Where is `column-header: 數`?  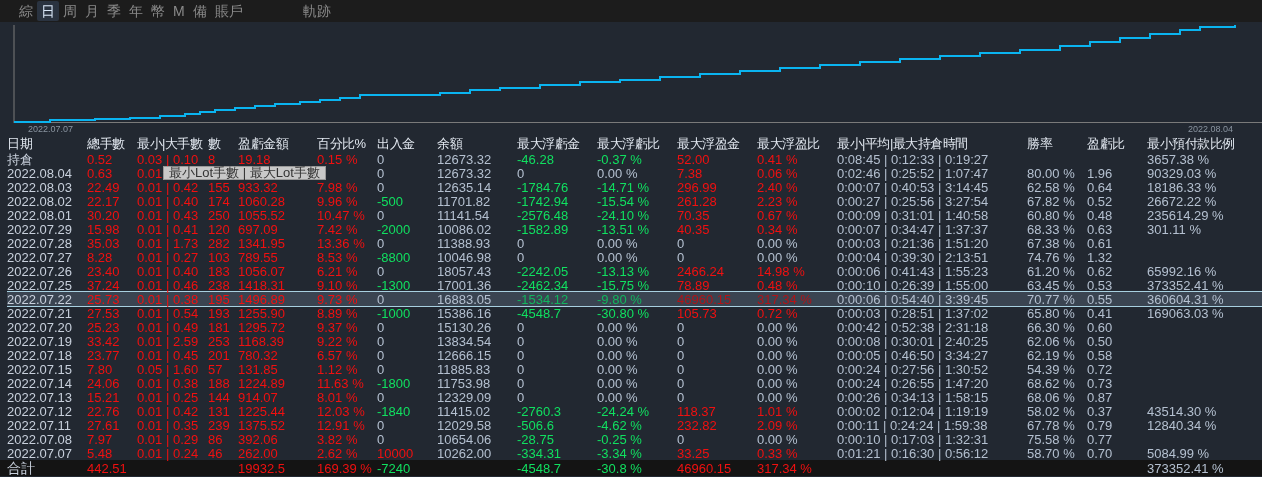
column-header: 數 is located at coordinates (214, 143).